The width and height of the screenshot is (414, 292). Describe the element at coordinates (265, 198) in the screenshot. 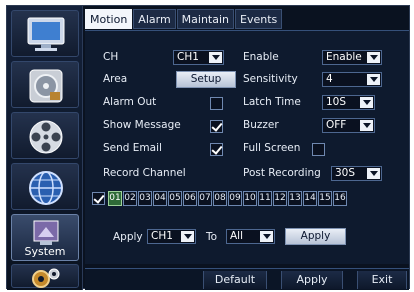

I see `channel-11-checkbox: 11` at that location.